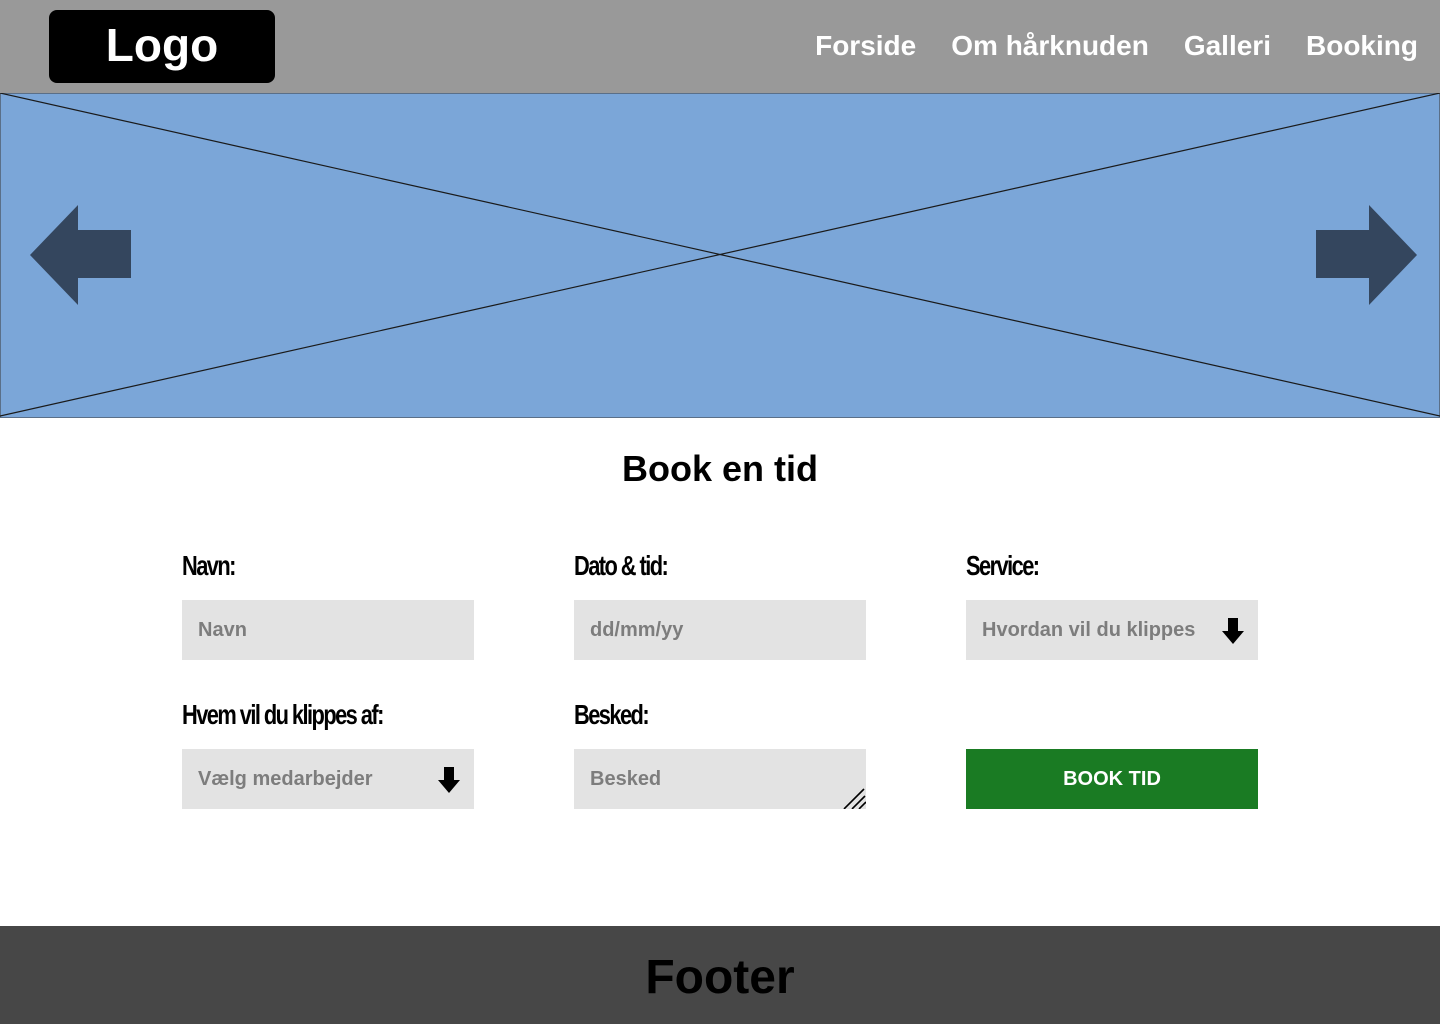 Image resolution: width=1440 pixels, height=1024 pixels. What do you see at coordinates (1227, 46) in the screenshot?
I see `nav-item-galleri: Galleri` at bounding box center [1227, 46].